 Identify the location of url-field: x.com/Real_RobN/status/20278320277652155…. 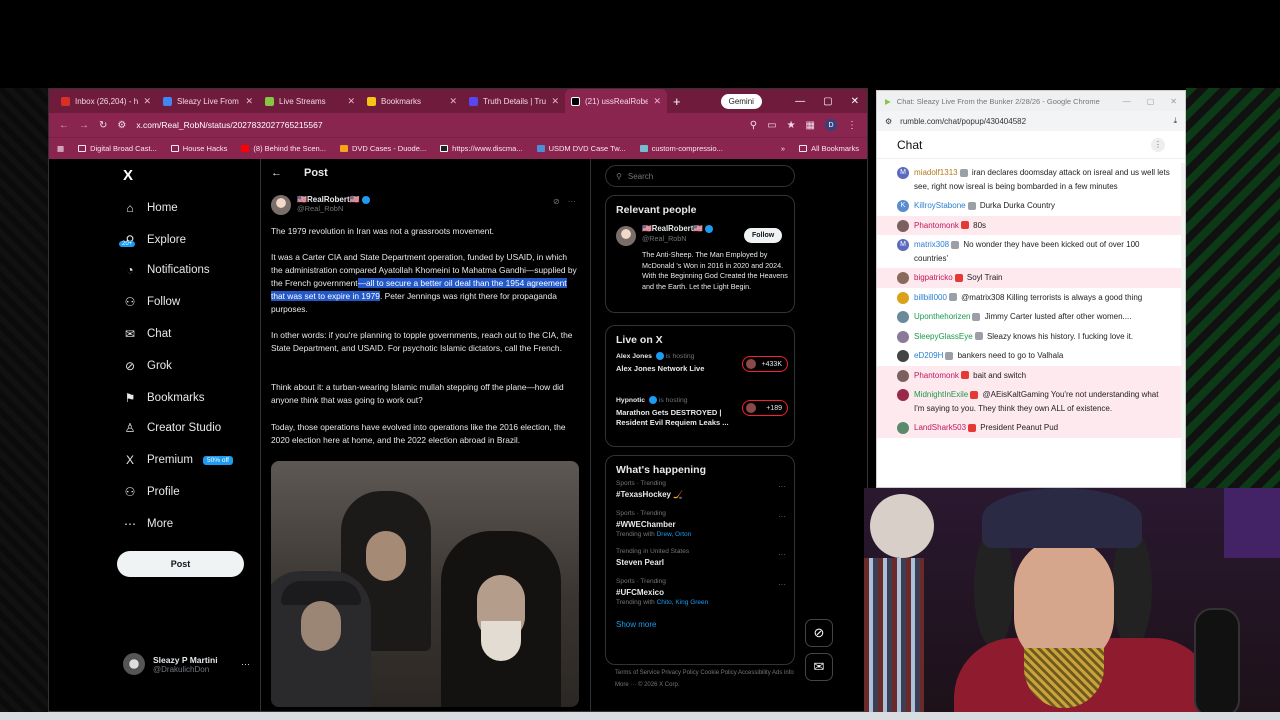
(437, 125).